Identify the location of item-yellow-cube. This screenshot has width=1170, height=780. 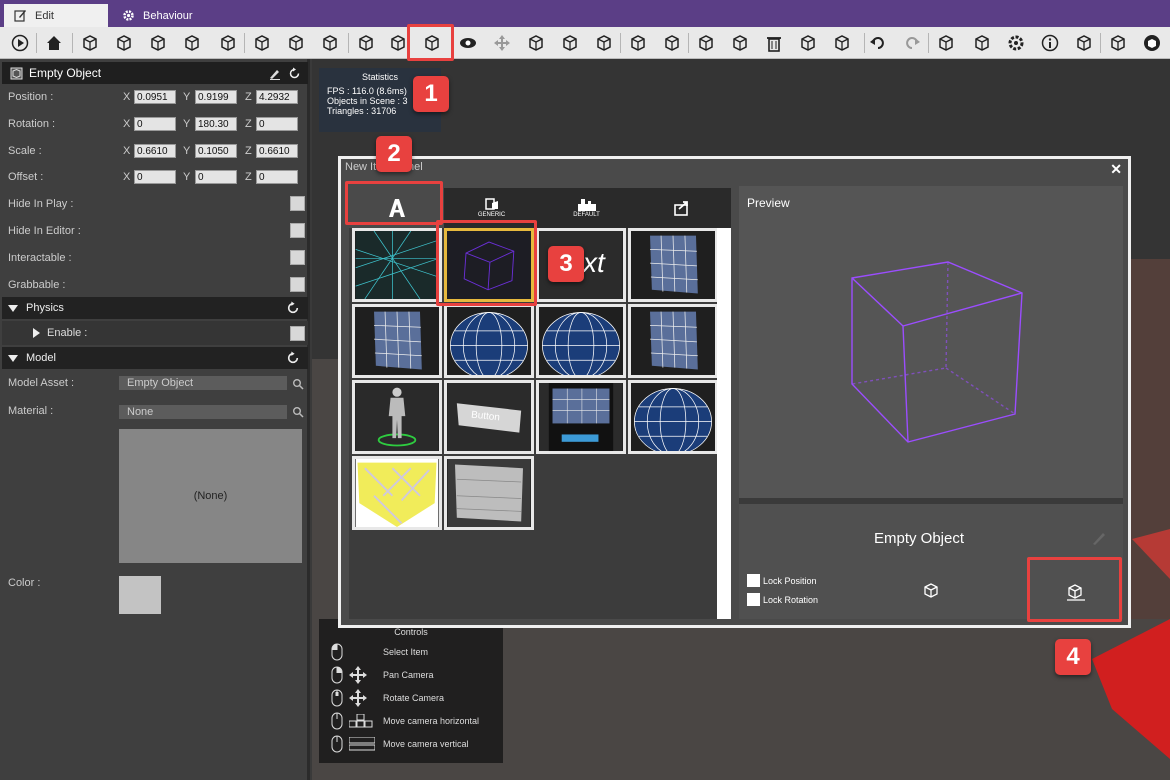
(397, 493).